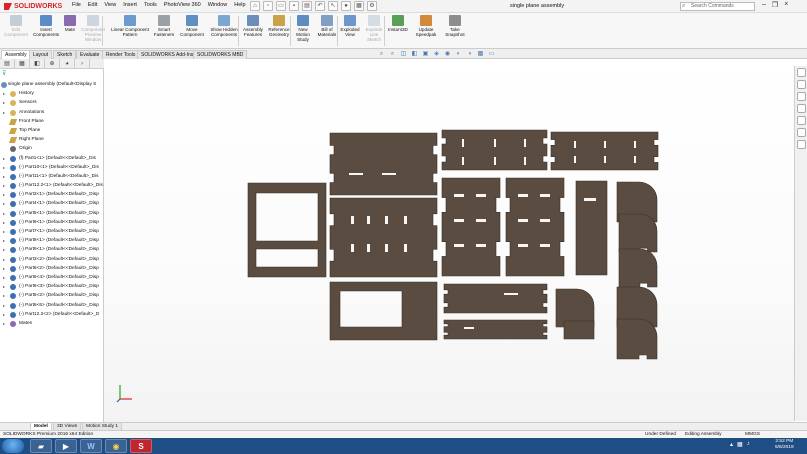 The image size is (807, 454). Describe the element at coordinates (281, 6) in the screenshot. I see `open-icon: ▭` at that location.